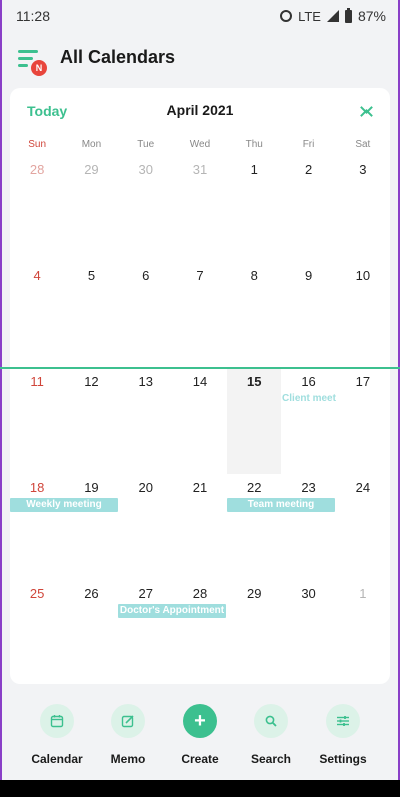 This screenshot has width=400, height=797. Describe the element at coordinates (254, 593) in the screenshot. I see `day-number: 29` at that location.